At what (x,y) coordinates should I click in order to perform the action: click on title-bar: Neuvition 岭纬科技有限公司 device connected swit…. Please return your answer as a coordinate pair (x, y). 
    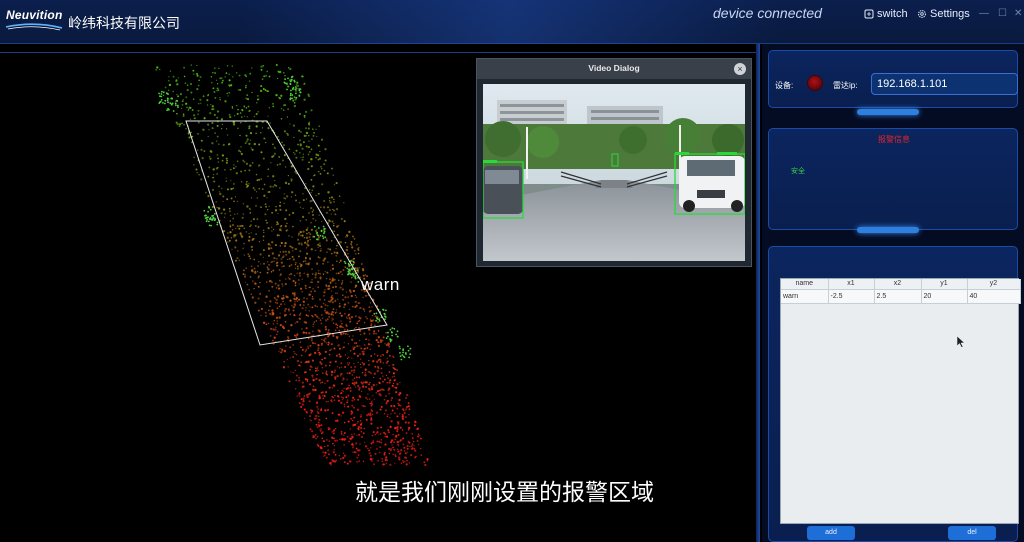
    Looking at the image, I should click on (512, 22).